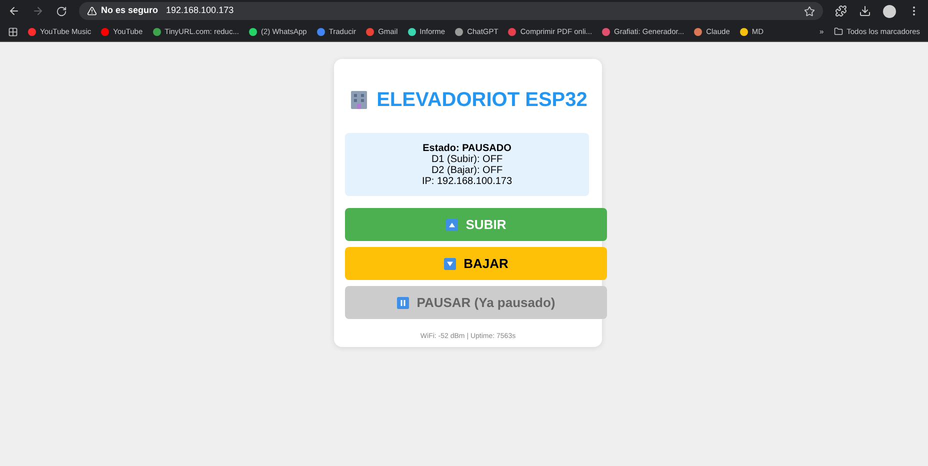  What do you see at coordinates (13, 31) in the screenshot?
I see `apps-icon` at bounding box center [13, 31].